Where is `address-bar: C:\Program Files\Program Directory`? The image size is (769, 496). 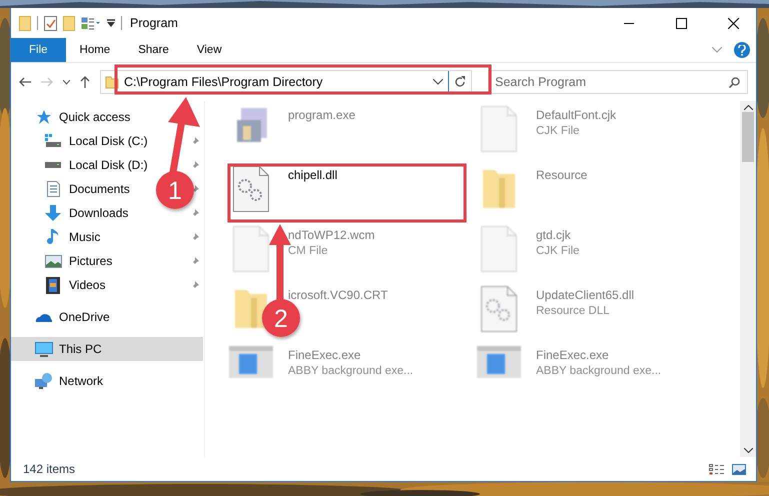
address-bar: C:\Program Files\Program Directory is located at coordinates (286, 82).